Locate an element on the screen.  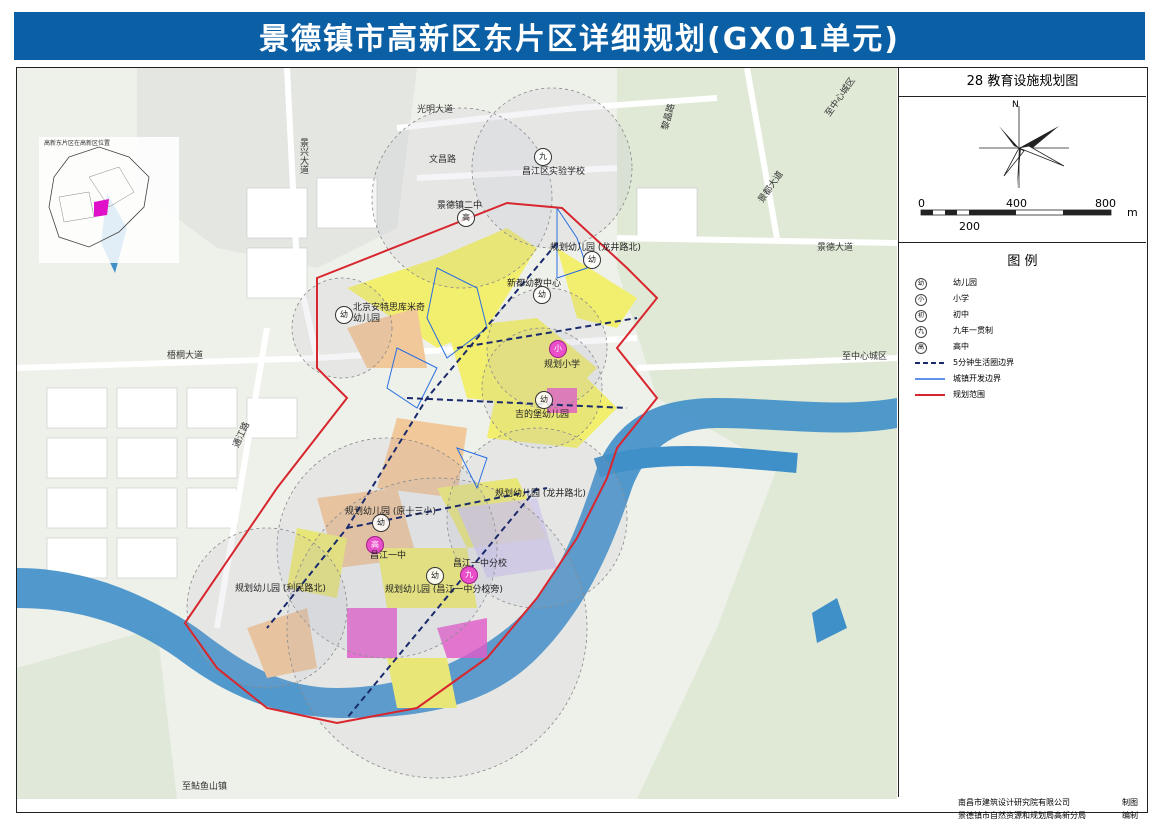
road-label-zhizhongxin-2: 至中心城区 is located at coordinates (865, 357).